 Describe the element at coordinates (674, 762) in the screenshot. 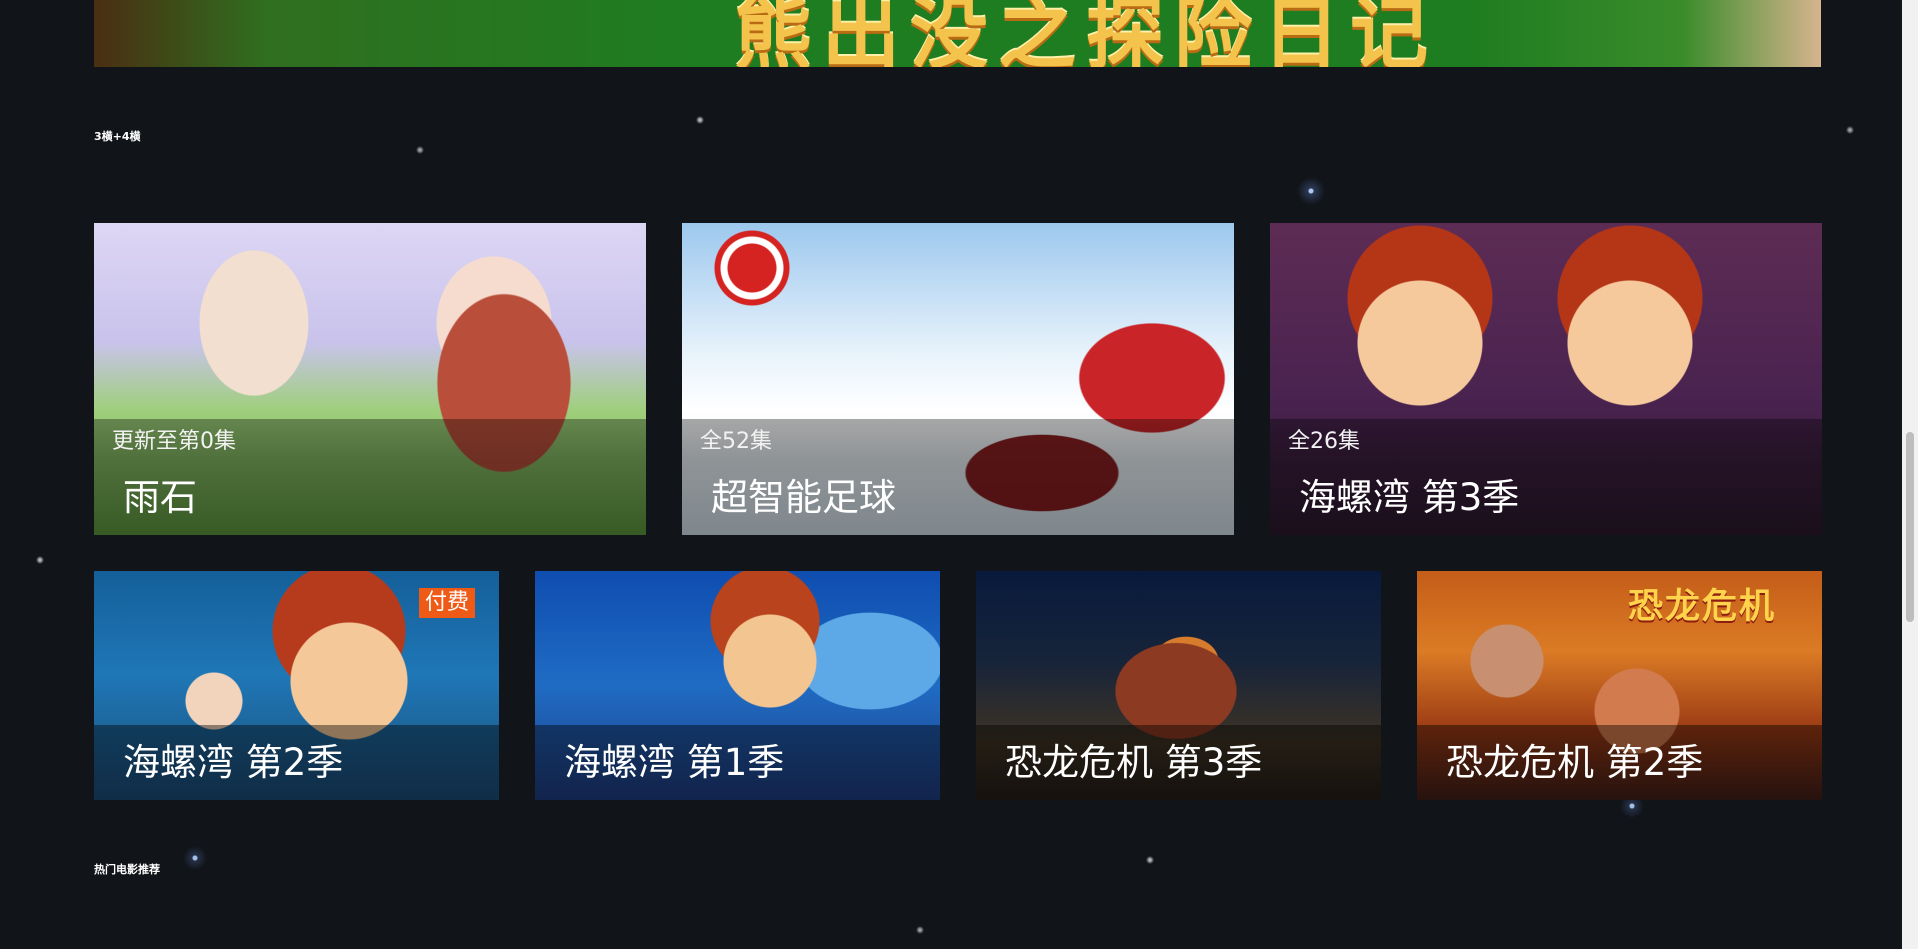

I see `card-title: 海螺湾 第1季` at that location.